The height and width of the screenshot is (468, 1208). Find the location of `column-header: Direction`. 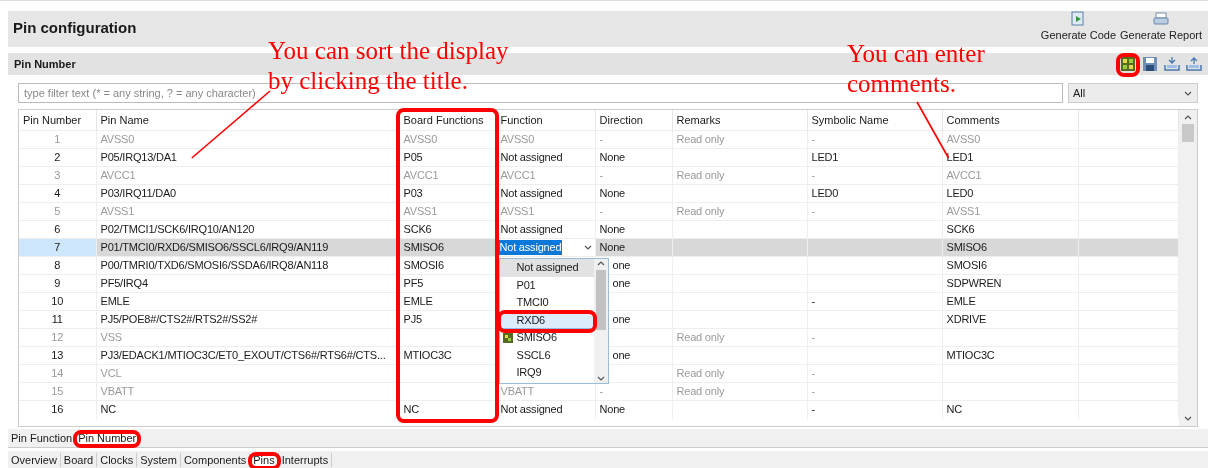

column-header: Direction is located at coordinates (633, 120).